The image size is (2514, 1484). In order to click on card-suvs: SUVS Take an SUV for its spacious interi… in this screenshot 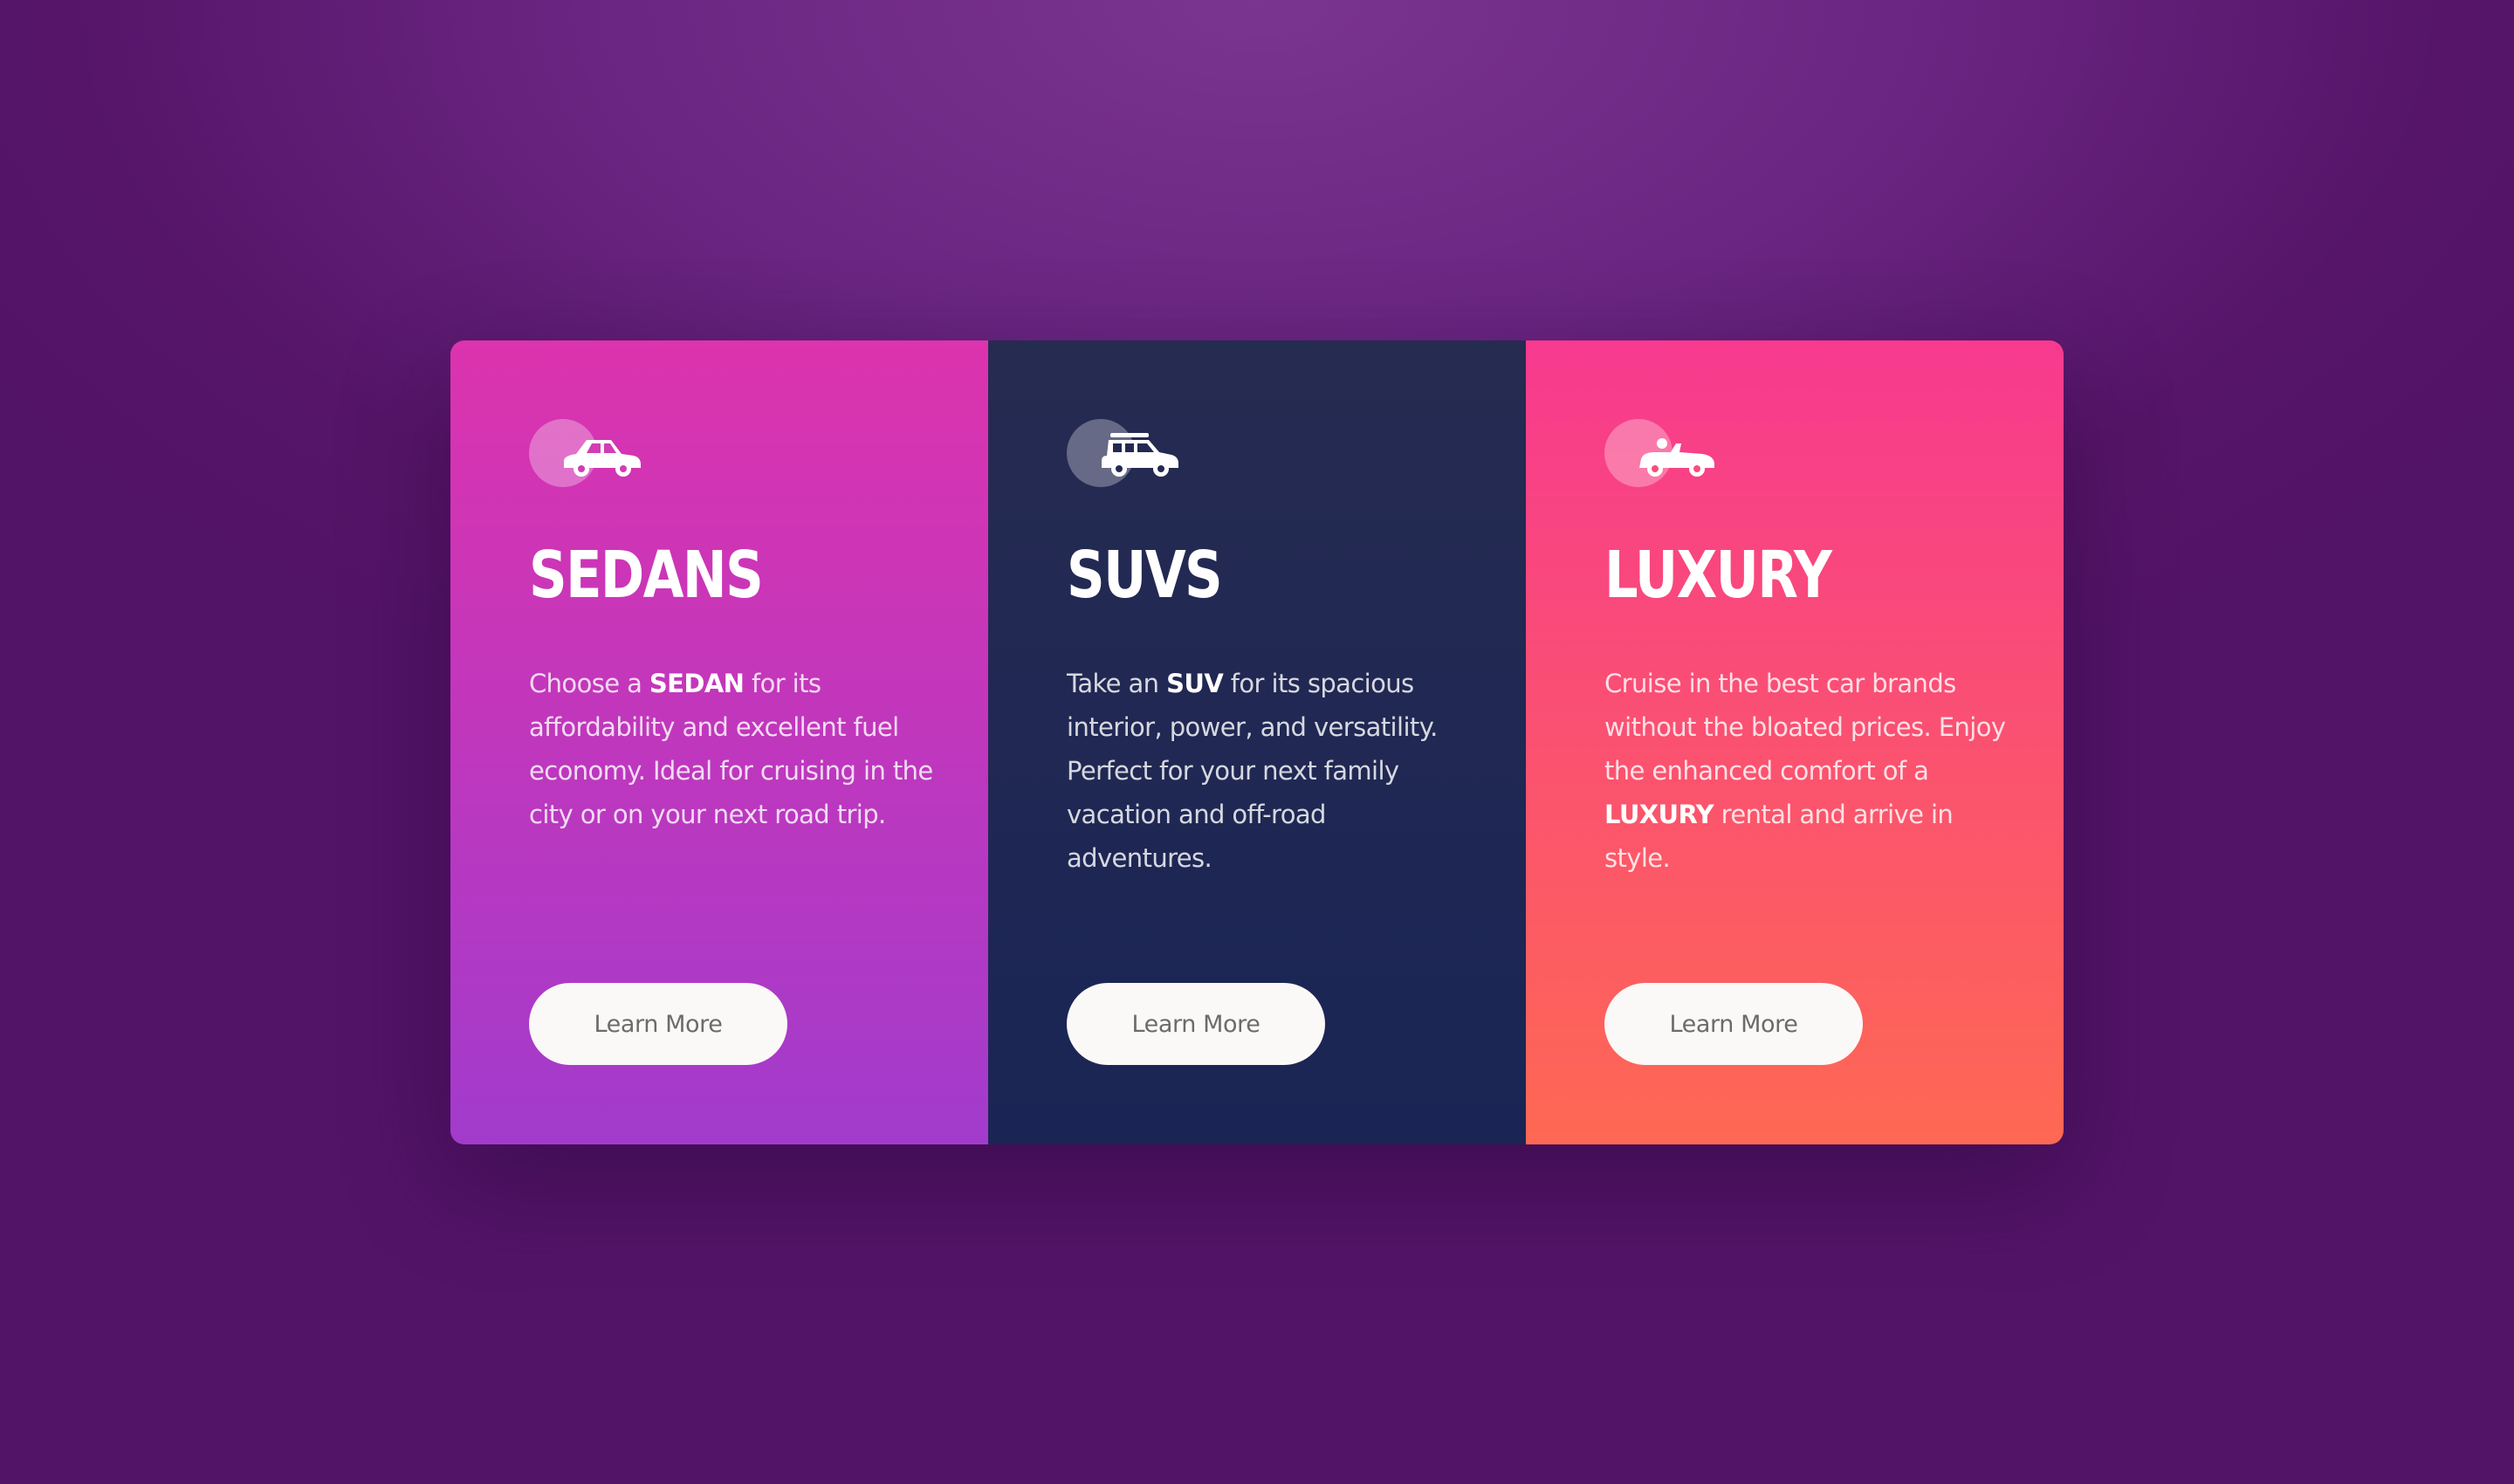, I will do `click(1257, 742)`.